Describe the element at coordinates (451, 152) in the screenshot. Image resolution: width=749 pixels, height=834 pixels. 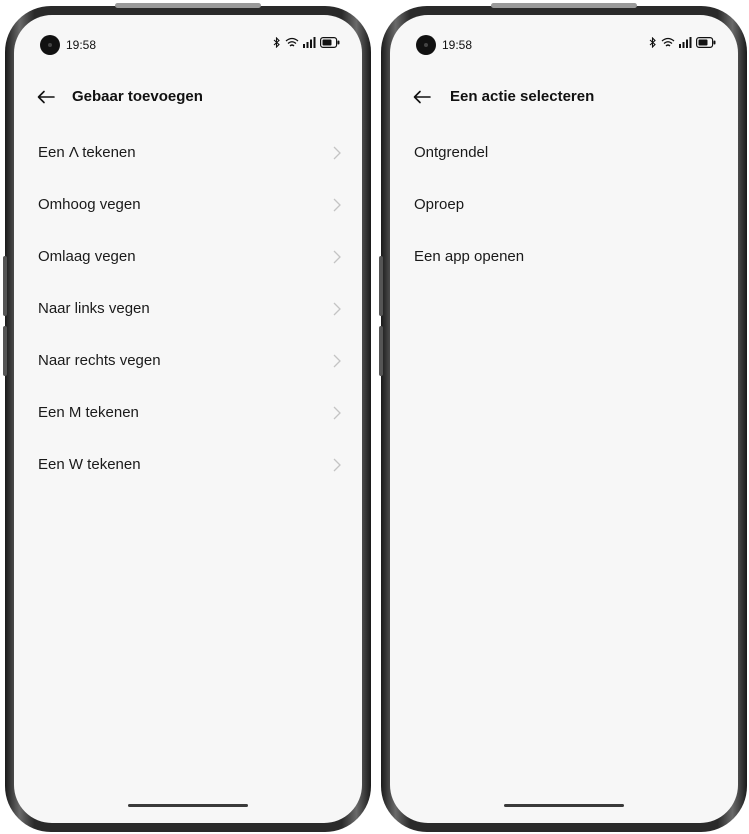
I see `list-item-label: Ontgrendel` at that location.